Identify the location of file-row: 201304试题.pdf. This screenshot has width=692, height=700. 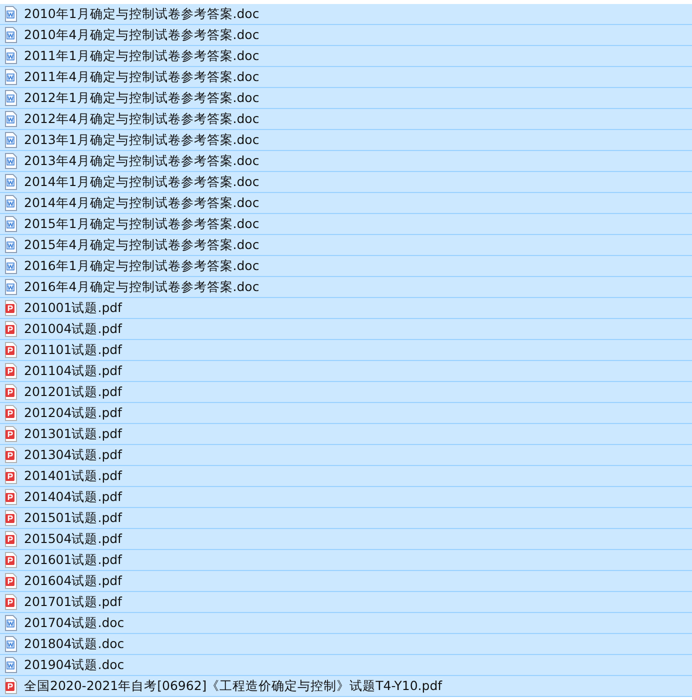
(346, 455).